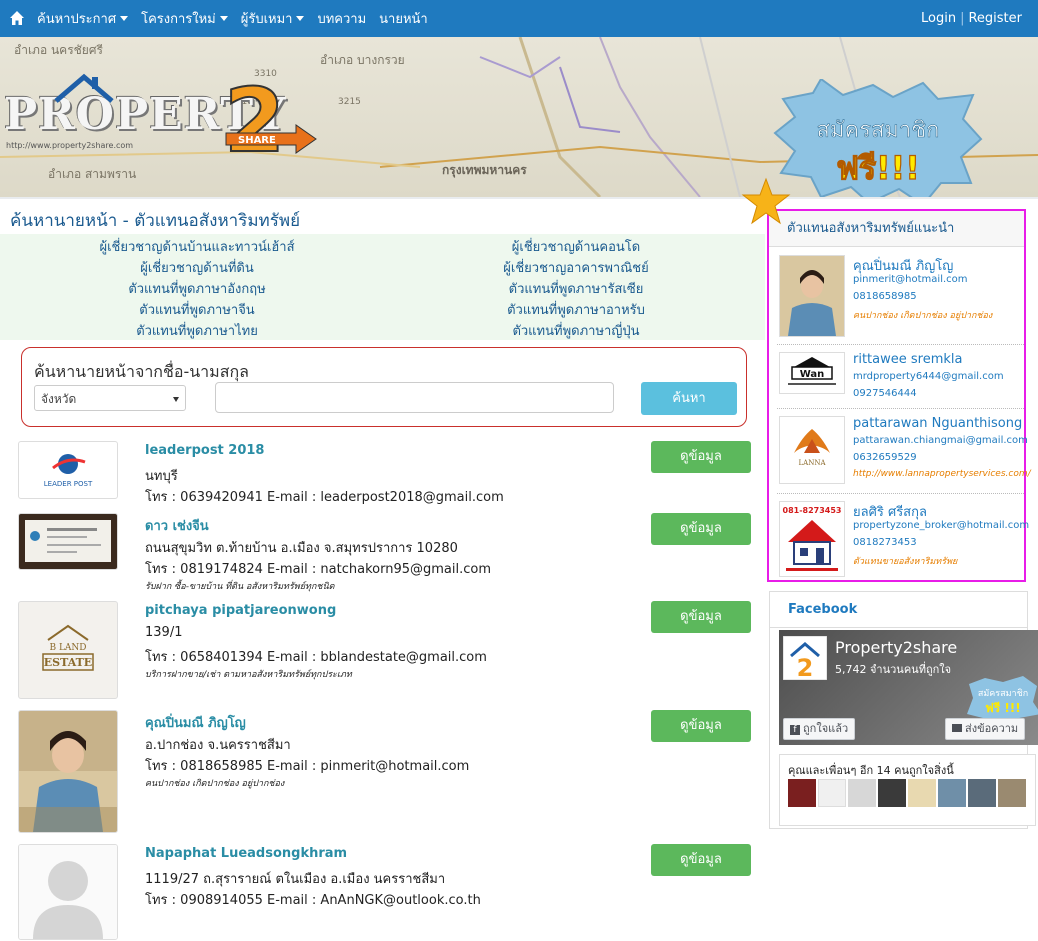 The height and width of the screenshot is (941, 1038). I want to click on facebook-icon: f, so click(795, 730).